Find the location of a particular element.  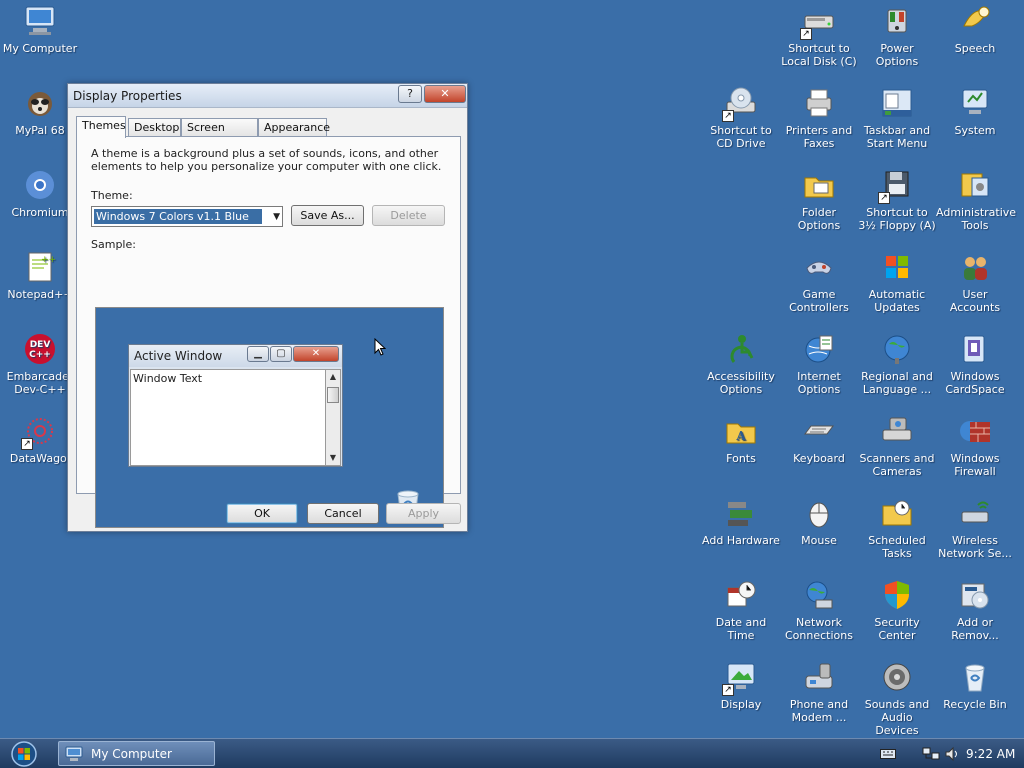

desktop-icon-label: Date and Time is located at coordinates (741, 629).